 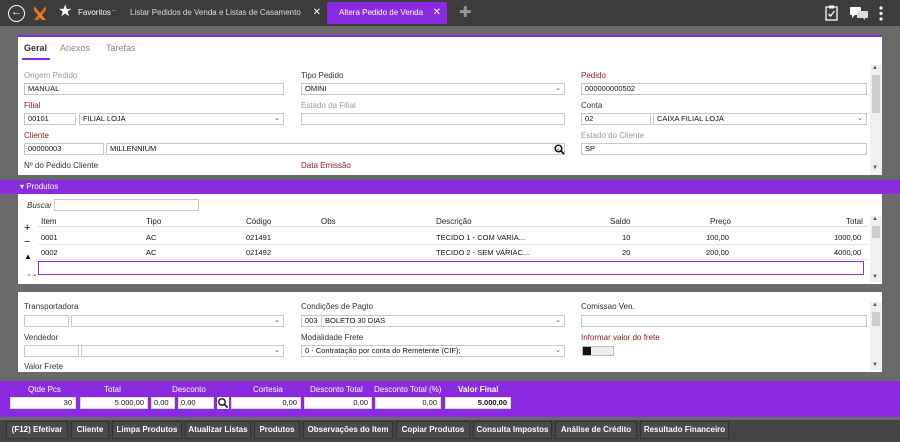 I want to click on favorites-caret-icon: –, so click(x=114, y=10).